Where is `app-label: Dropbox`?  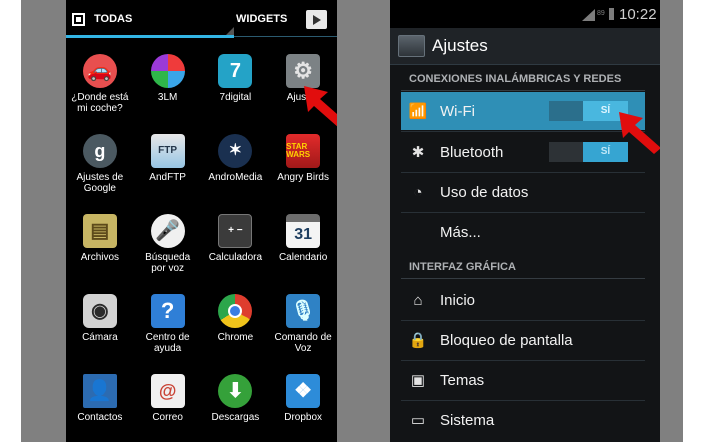 app-label: Dropbox is located at coordinates (303, 417).